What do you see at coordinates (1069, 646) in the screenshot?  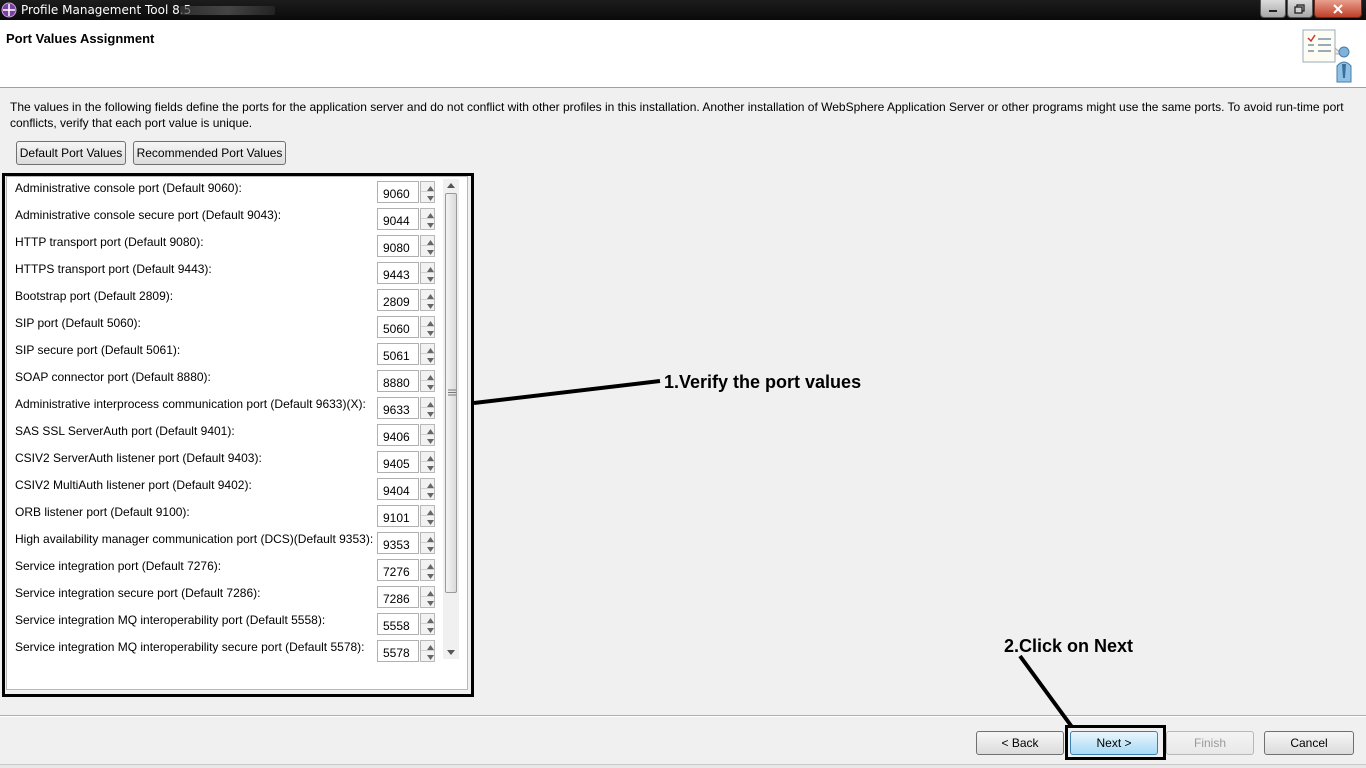 I see `annotation-click-next: 2.Click on Next` at bounding box center [1069, 646].